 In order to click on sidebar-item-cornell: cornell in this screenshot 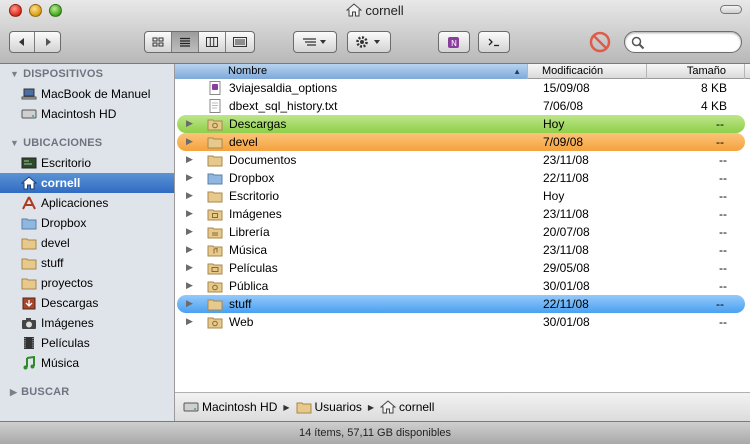, I will do `click(87, 183)`.